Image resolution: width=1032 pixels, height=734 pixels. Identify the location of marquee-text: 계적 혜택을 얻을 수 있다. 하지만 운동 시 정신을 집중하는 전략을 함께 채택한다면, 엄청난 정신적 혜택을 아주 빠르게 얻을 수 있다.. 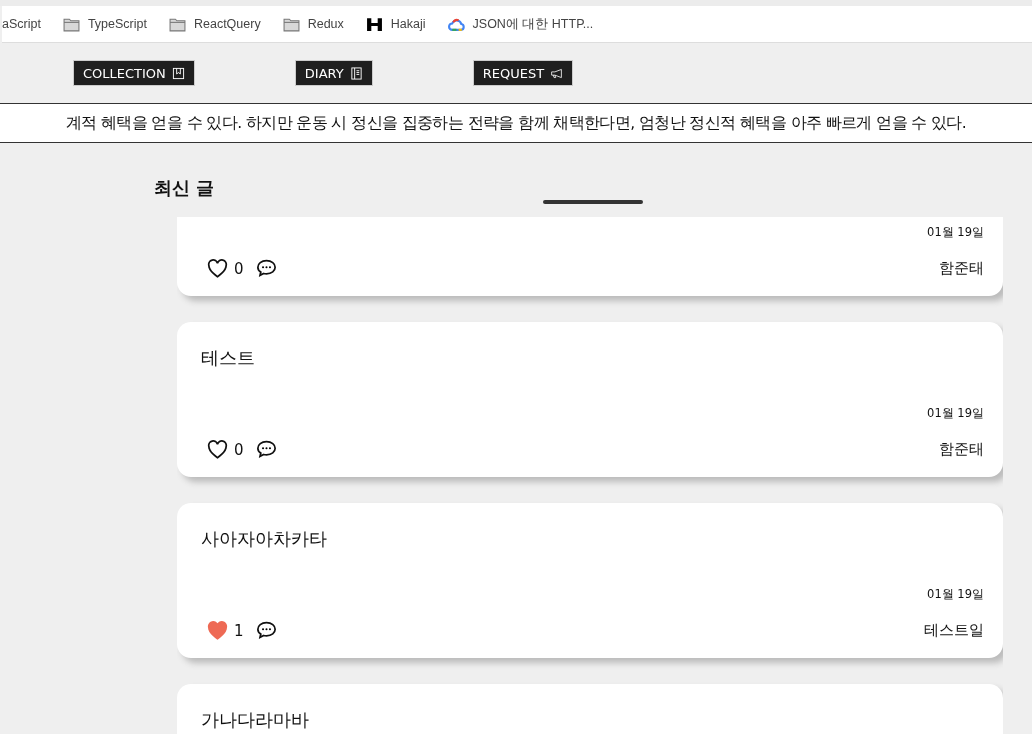
(516, 123).